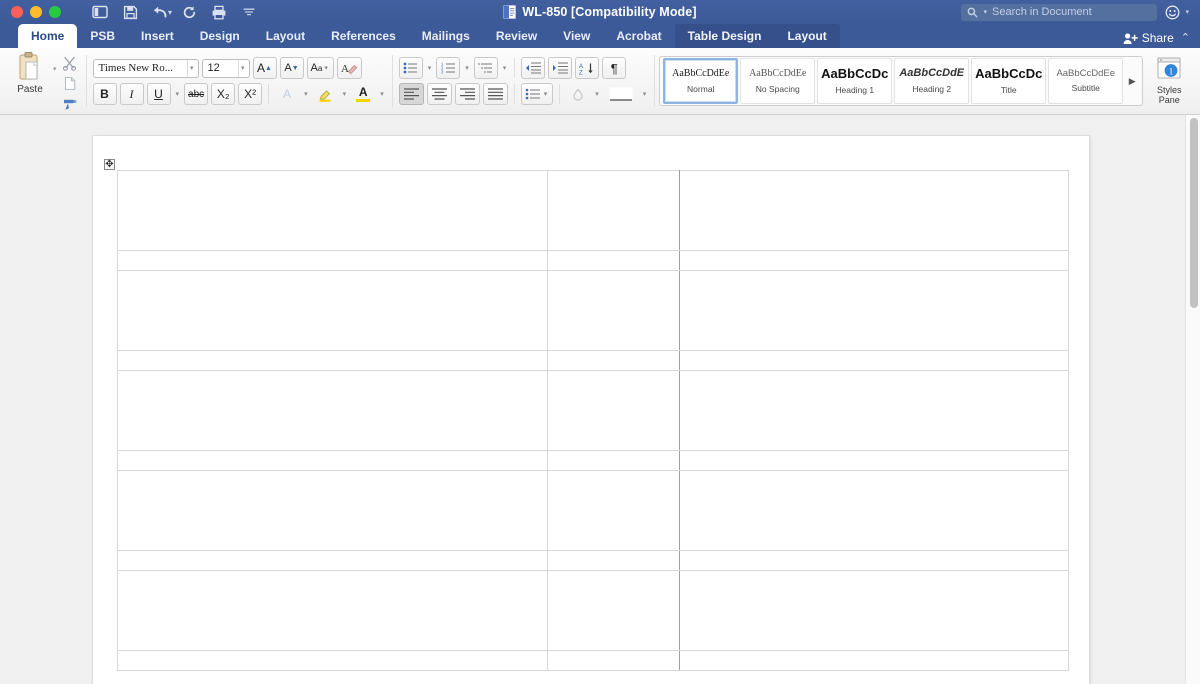 Image resolution: width=1200 pixels, height=684 pixels. What do you see at coordinates (1178, 12) in the screenshot?
I see `feedback-smiley-button: ▾` at bounding box center [1178, 12].